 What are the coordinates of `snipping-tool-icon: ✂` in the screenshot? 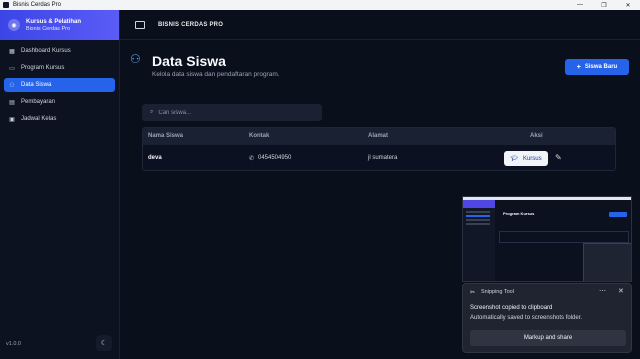 It's located at (473, 293).